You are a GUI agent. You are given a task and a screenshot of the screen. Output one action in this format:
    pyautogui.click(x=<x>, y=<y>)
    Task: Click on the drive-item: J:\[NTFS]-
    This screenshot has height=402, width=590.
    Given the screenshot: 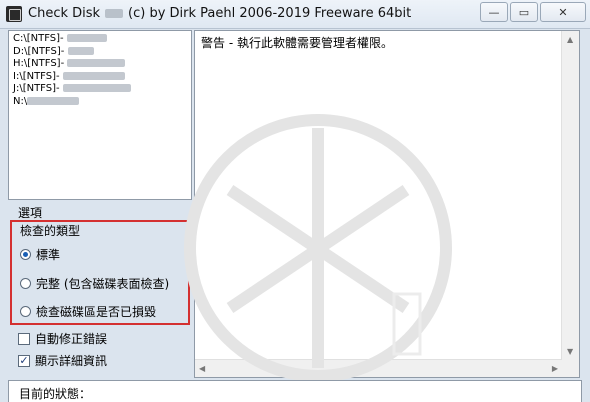 What is the action you would take?
    pyautogui.click(x=100, y=89)
    